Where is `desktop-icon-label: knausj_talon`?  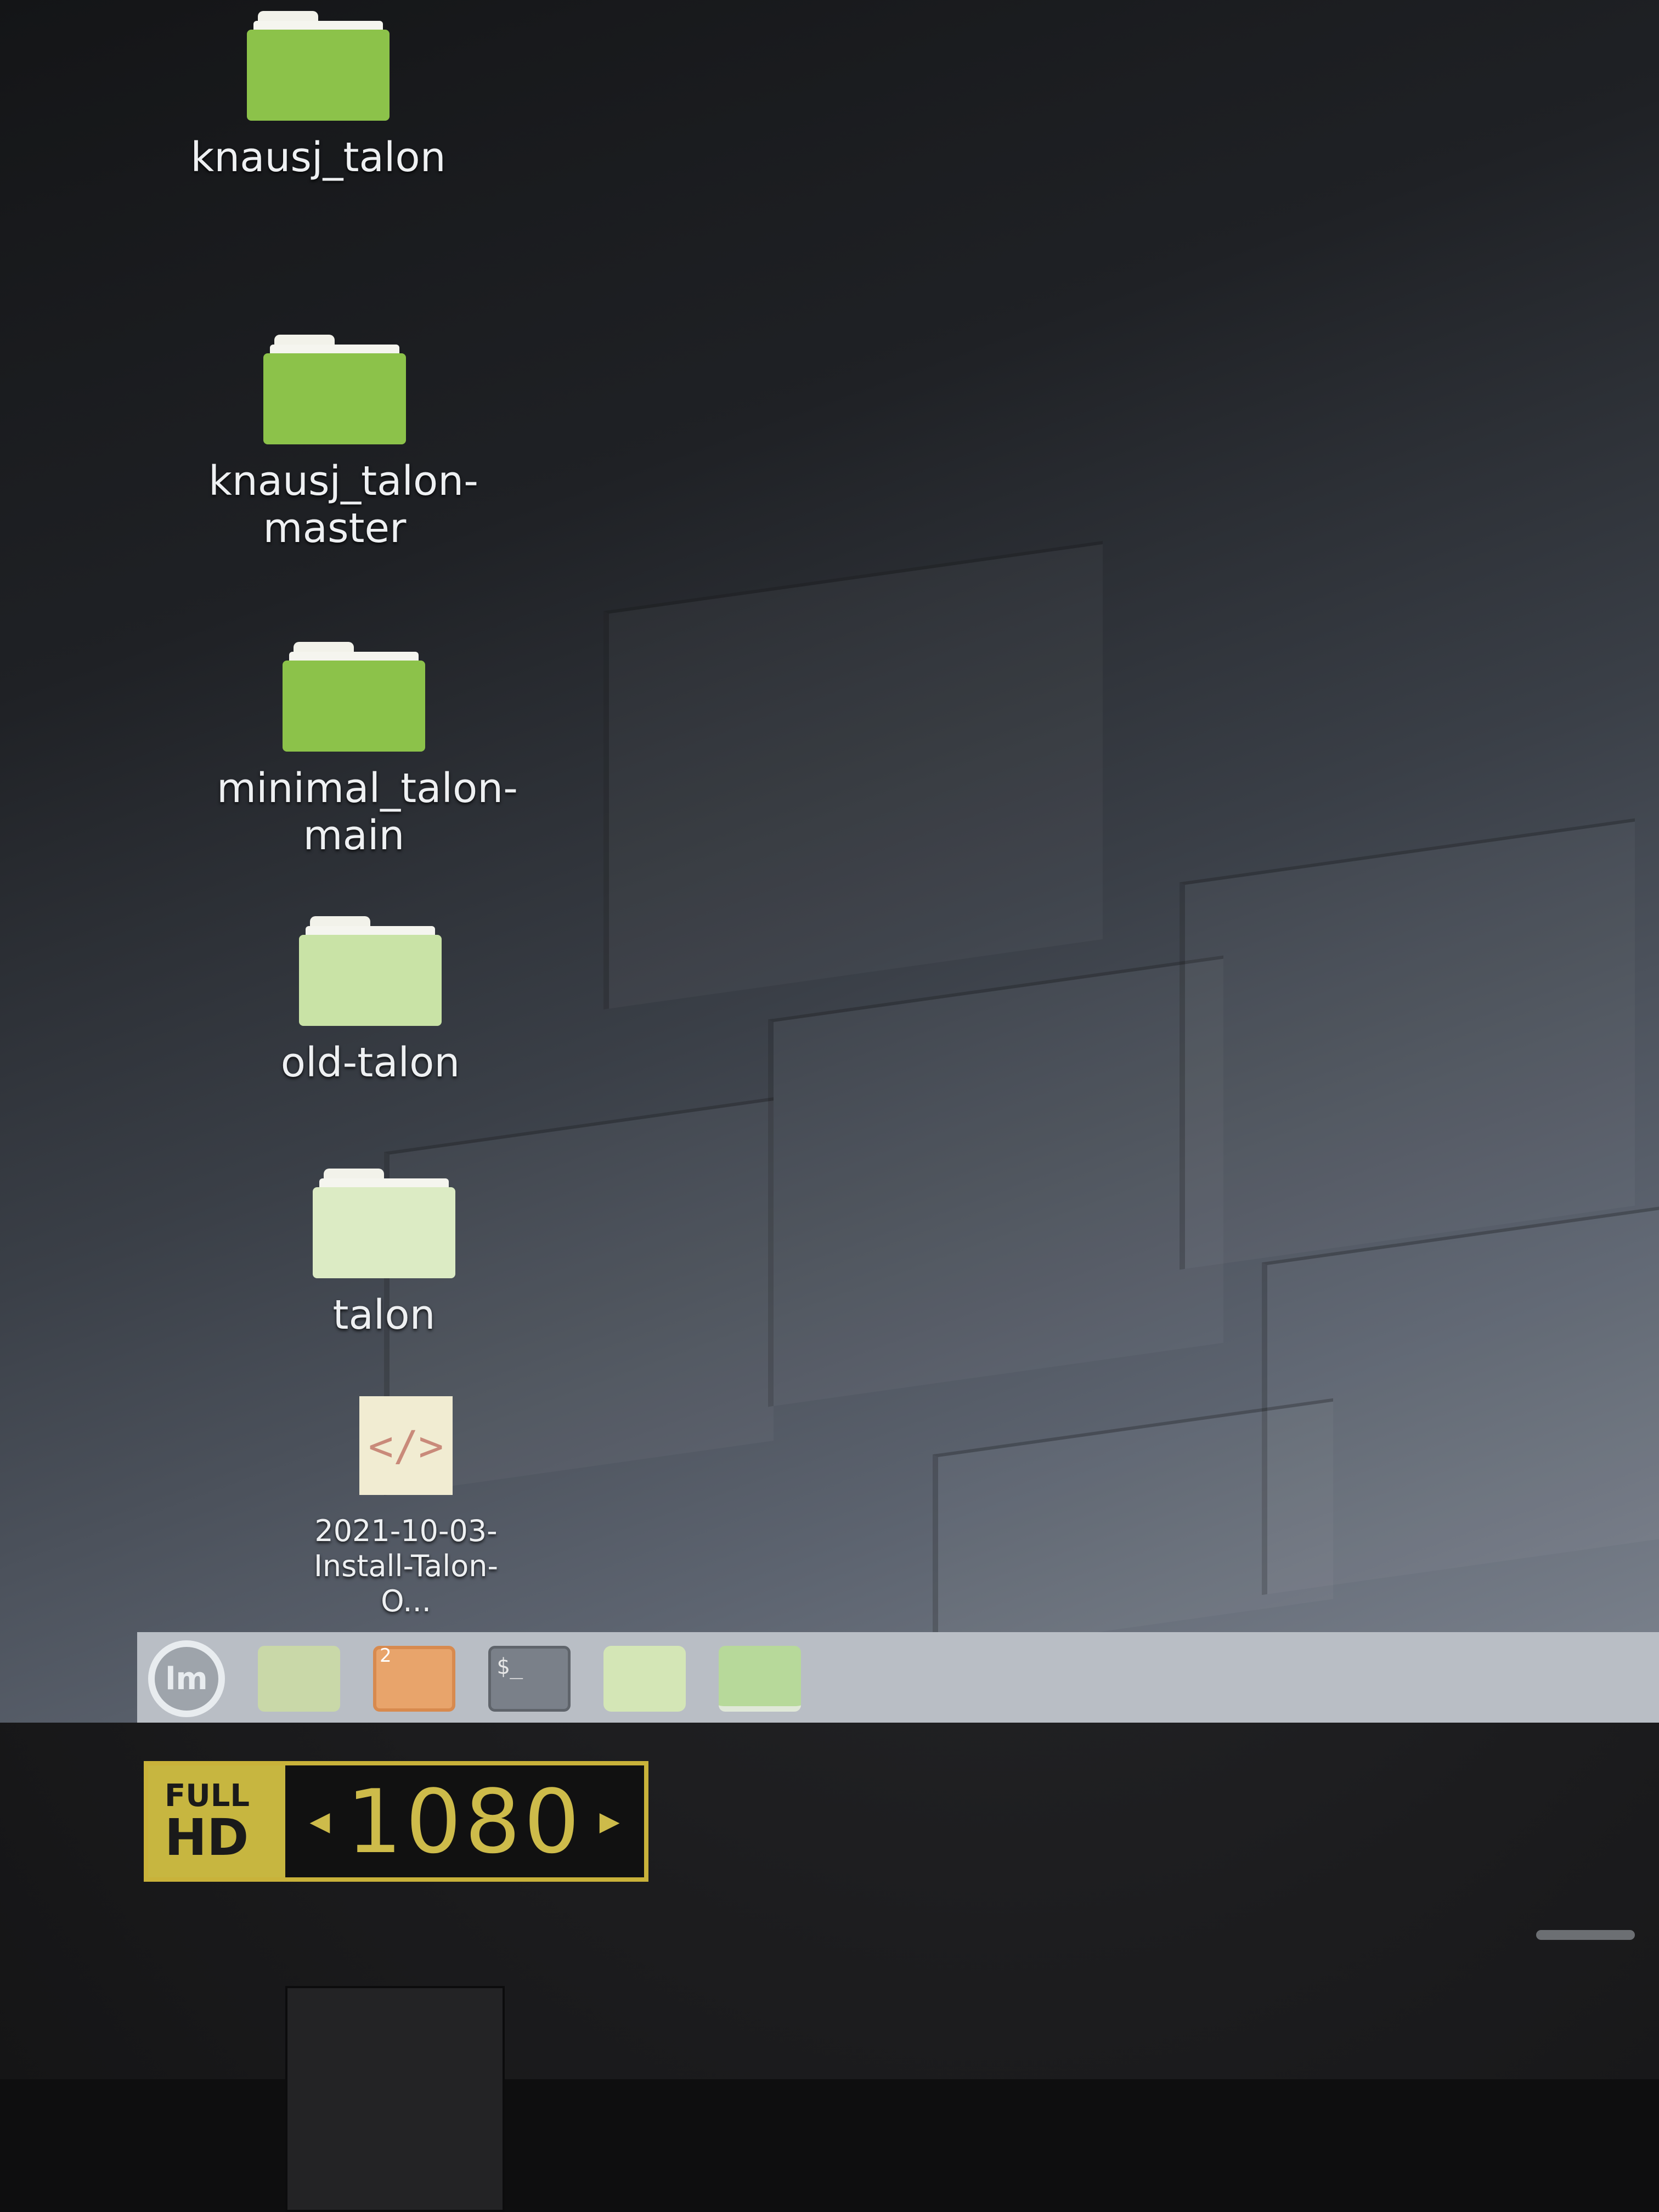 desktop-icon-label: knausj_talon is located at coordinates (318, 158).